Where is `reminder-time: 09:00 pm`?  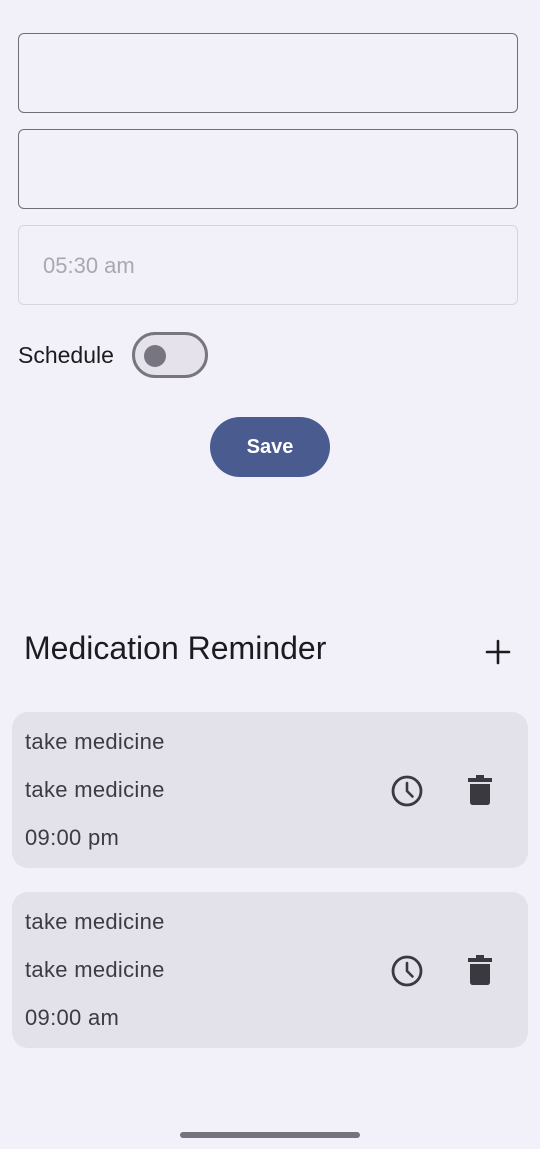 reminder-time: 09:00 pm is located at coordinates (72, 837).